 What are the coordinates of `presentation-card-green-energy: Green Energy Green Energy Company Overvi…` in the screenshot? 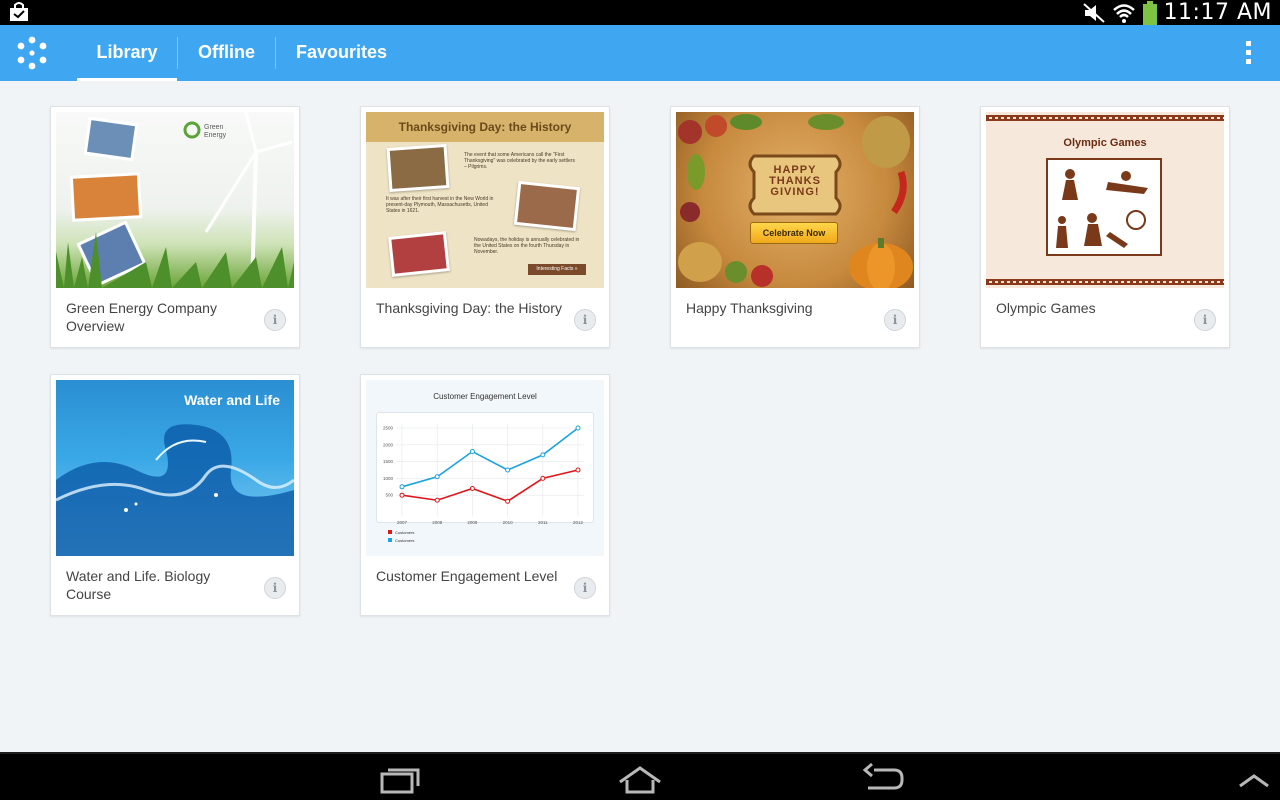 It's located at (175, 227).